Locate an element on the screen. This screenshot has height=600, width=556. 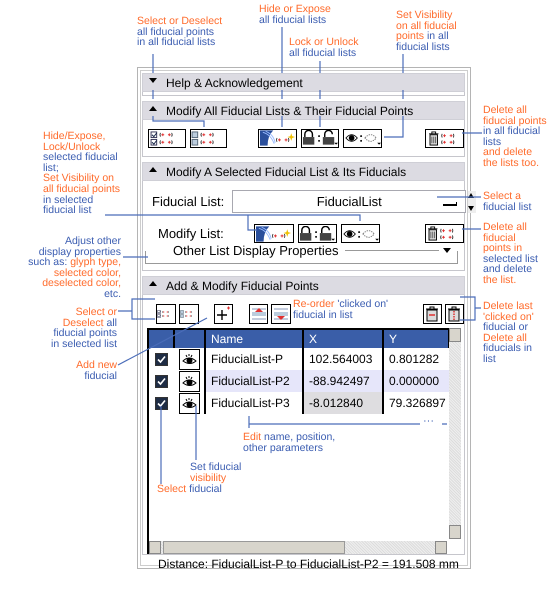
section-header: Help & Acknowledgement is located at coordinates (303, 82).